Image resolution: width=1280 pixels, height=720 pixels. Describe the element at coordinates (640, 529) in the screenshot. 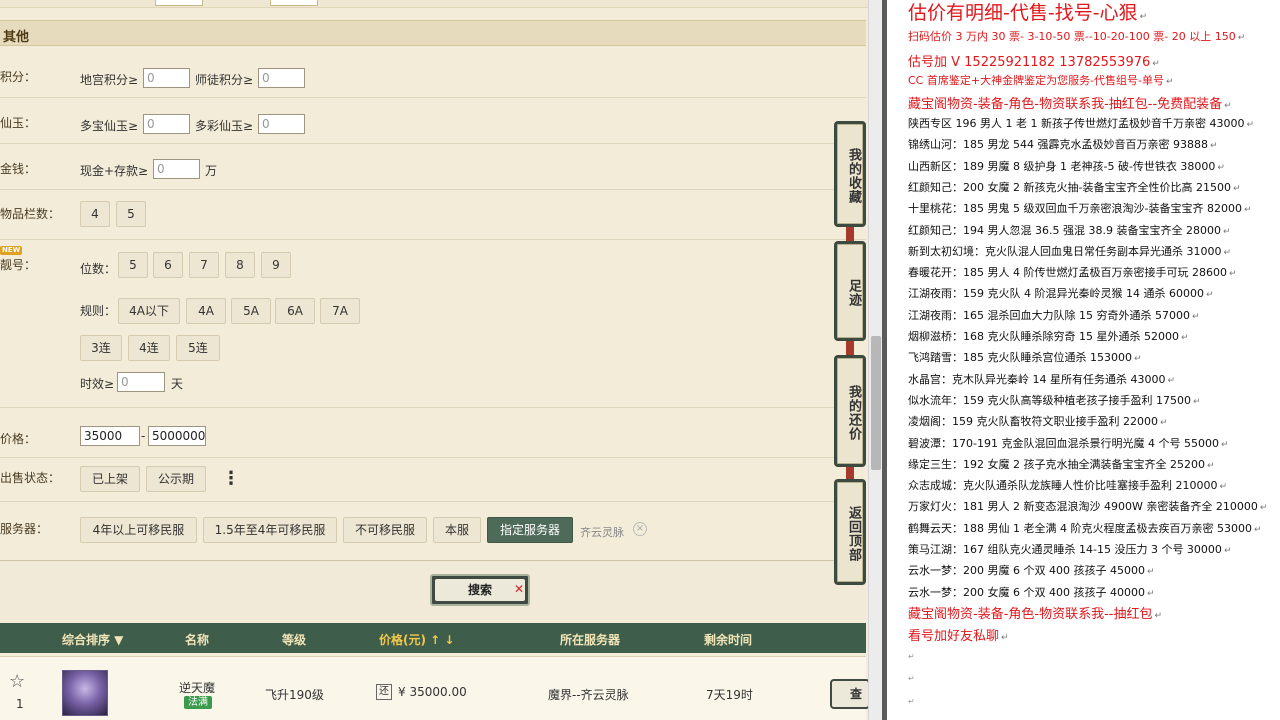

I see `clear-server-icon: ×` at that location.